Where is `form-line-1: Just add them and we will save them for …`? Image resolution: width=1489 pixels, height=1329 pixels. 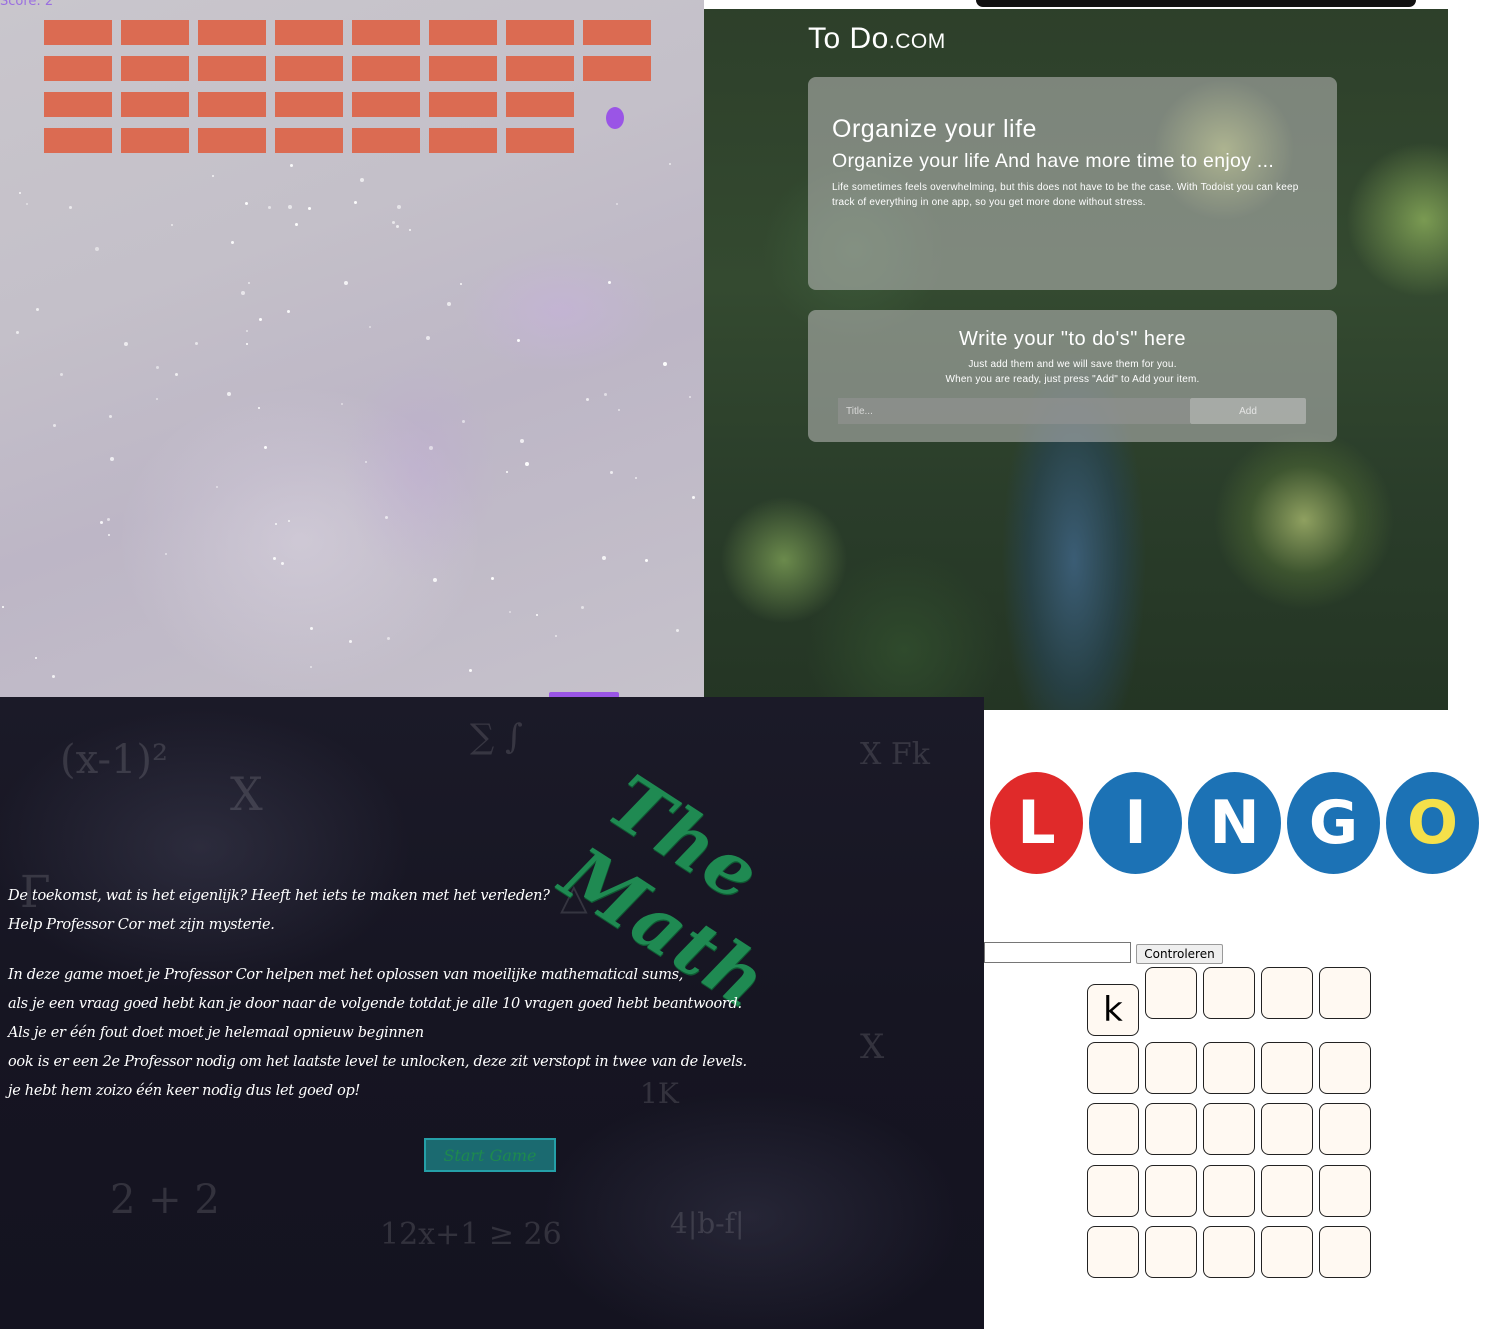
form-line-1: Just add them and we will save them for … is located at coordinates (1072, 364).